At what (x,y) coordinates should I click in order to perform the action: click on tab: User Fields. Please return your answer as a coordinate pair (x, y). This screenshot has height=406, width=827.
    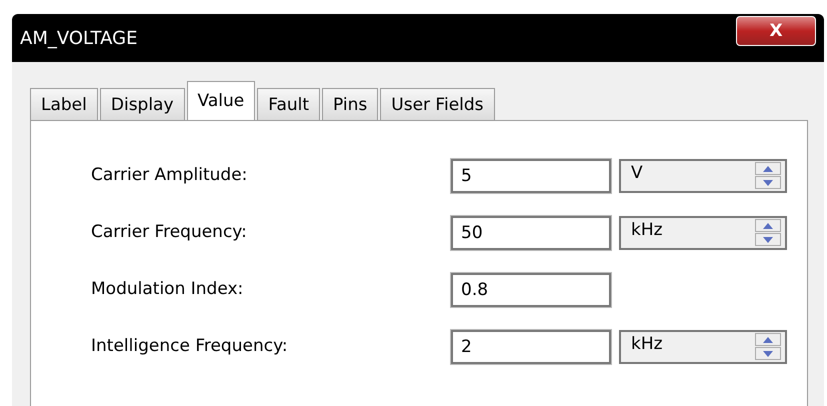
    Looking at the image, I should click on (437, 104).